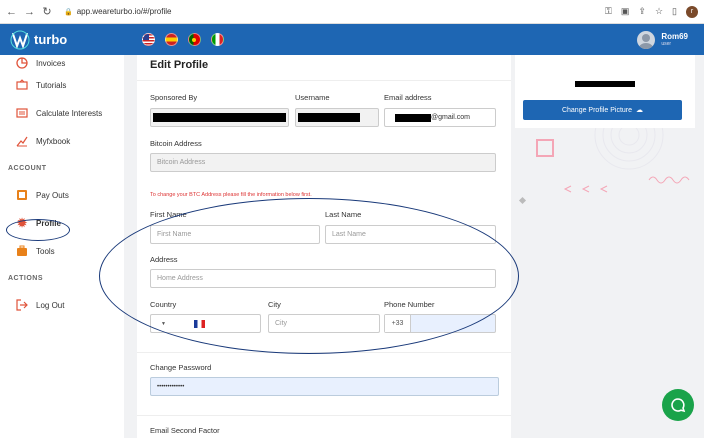 The width and height of the screenshot is (704, 438). I want to click on chat-icon, so click(678, 405).